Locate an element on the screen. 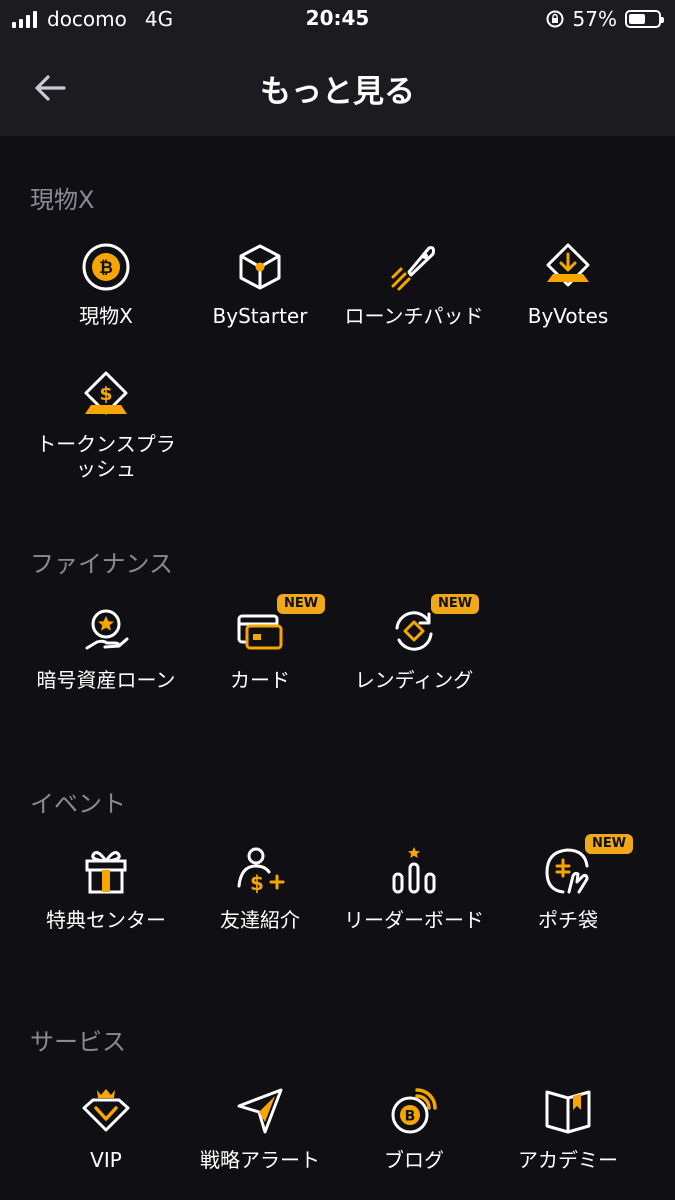  menu-item-launchpad: ローンチパッド is located at coordinates (414, 285).